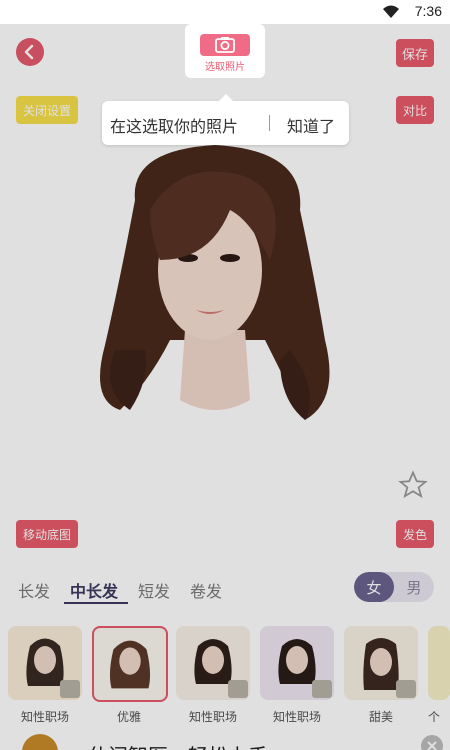 The height and width of the screenshot is (750, 450). Describe the element at coordinates (225, 67) in the screenshot. I see `upload-photo-label: 选取照片` at that location.